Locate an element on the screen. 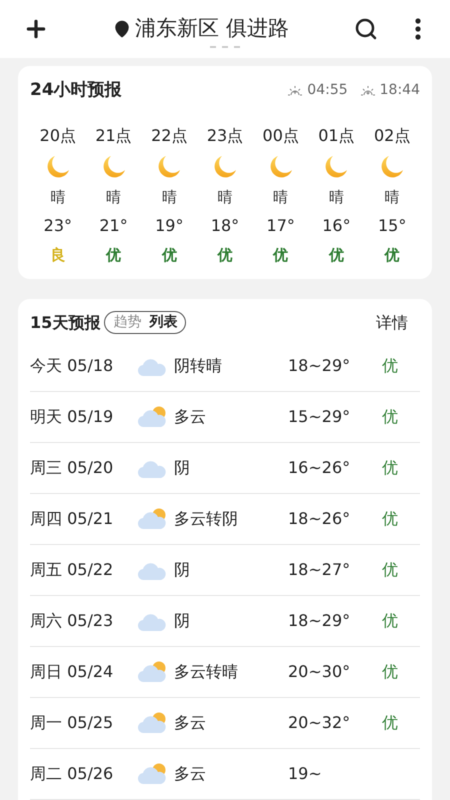  air-quality: 良 is located at coordinates (58, 255).